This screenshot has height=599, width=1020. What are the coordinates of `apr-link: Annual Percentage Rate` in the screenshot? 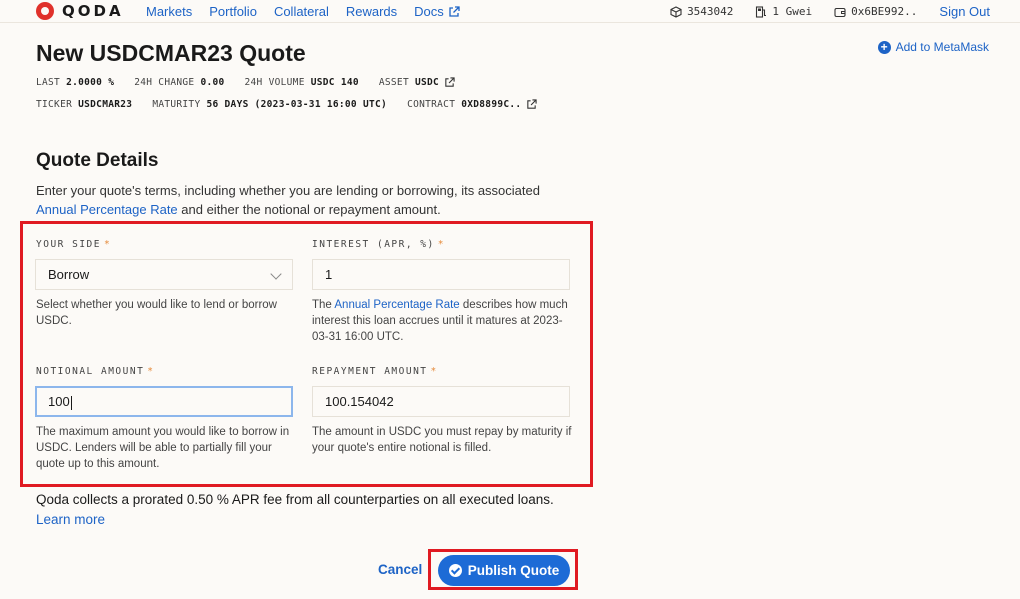 It's located at (107, 209).